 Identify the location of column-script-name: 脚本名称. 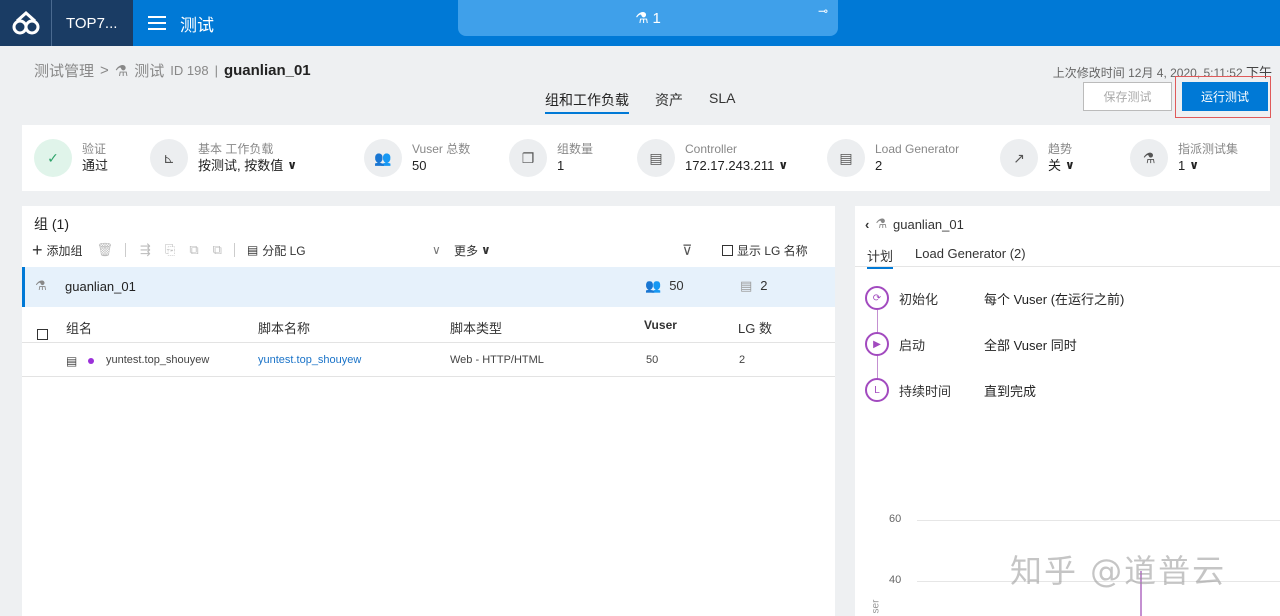
(284, 327).